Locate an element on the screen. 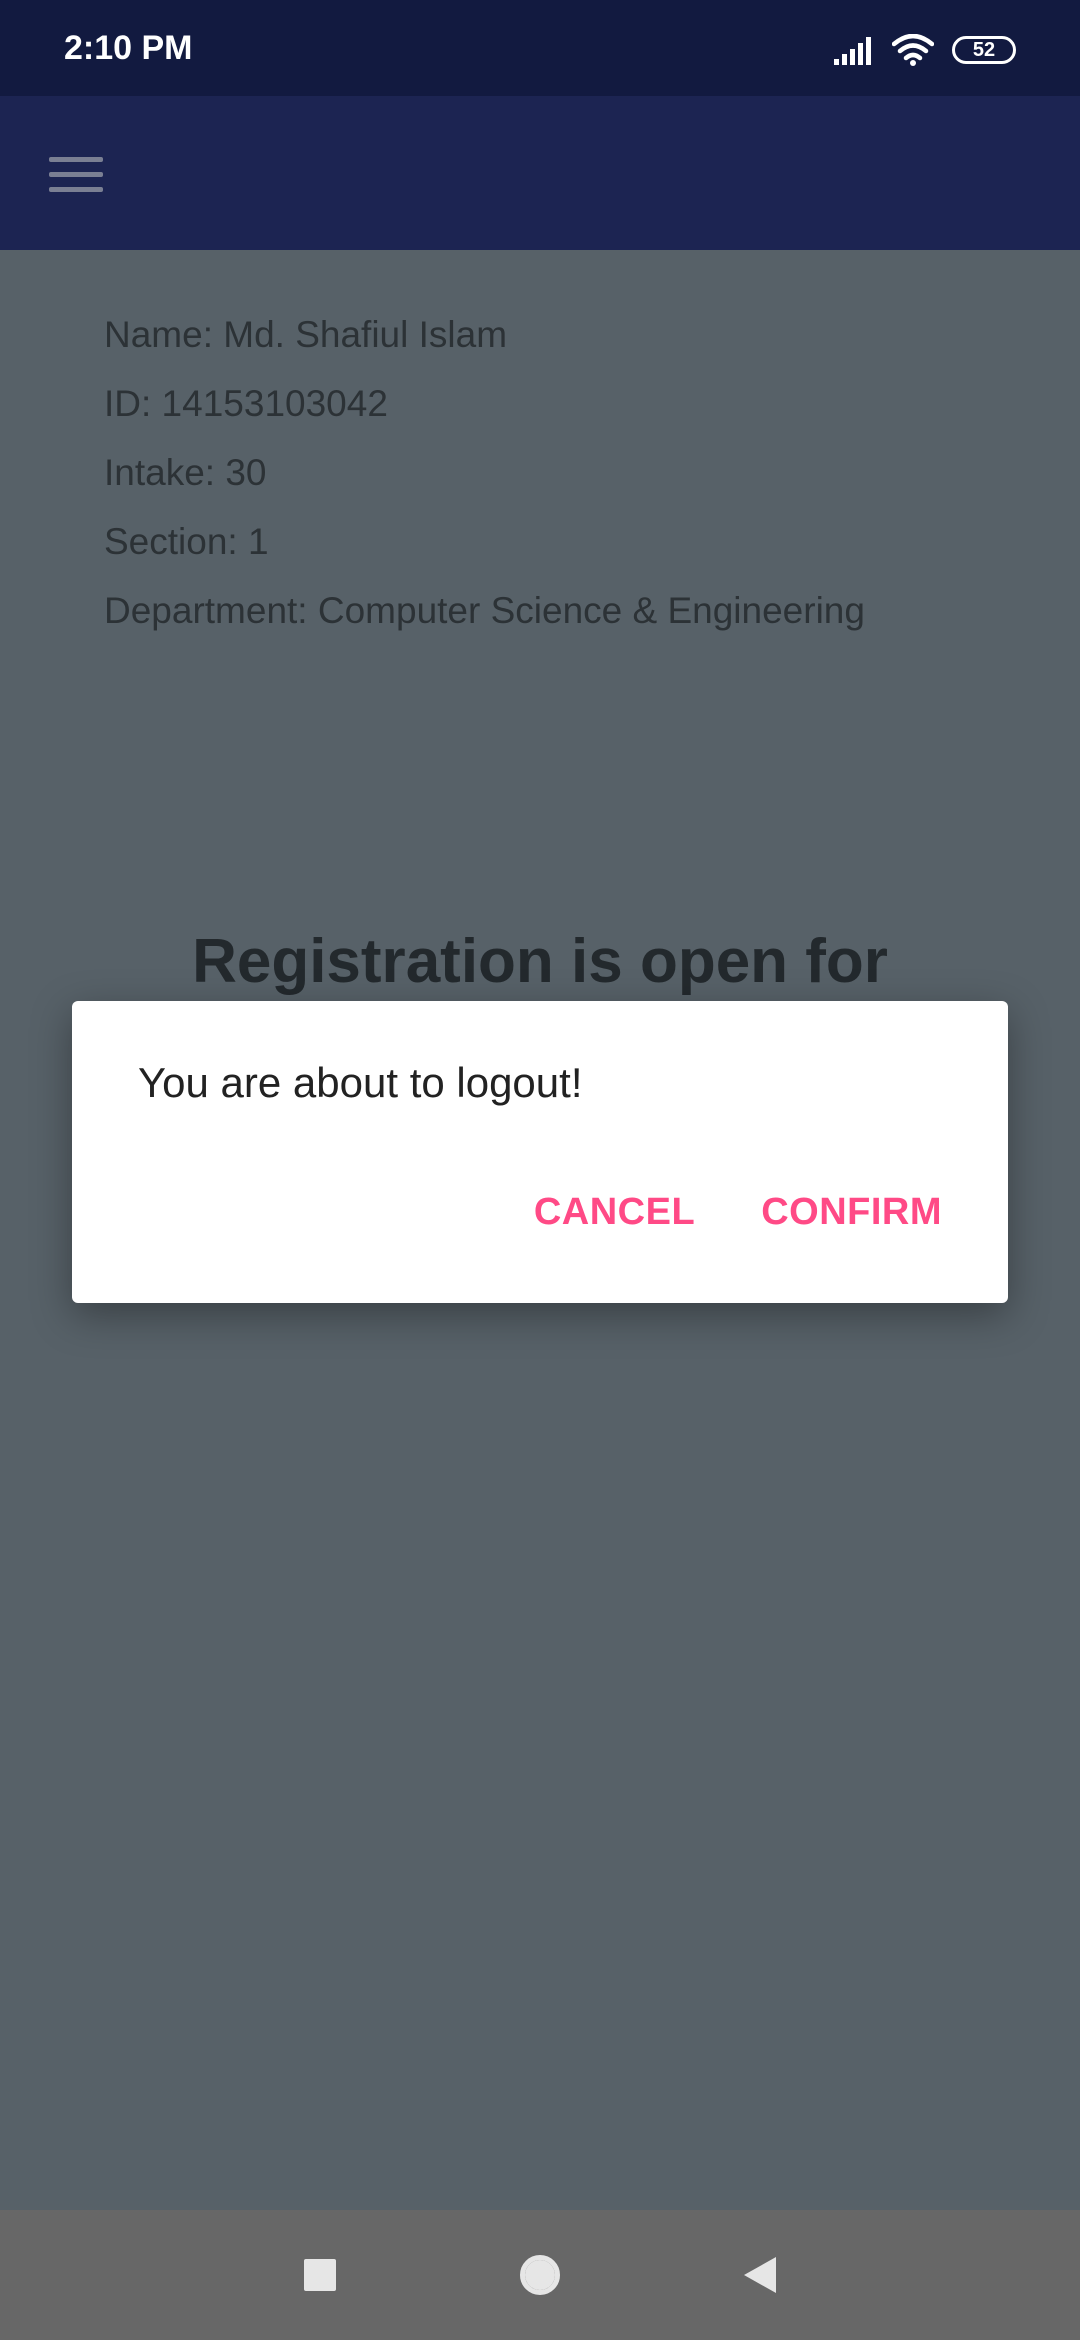  home-circle is located at coordinates (540, 2275).